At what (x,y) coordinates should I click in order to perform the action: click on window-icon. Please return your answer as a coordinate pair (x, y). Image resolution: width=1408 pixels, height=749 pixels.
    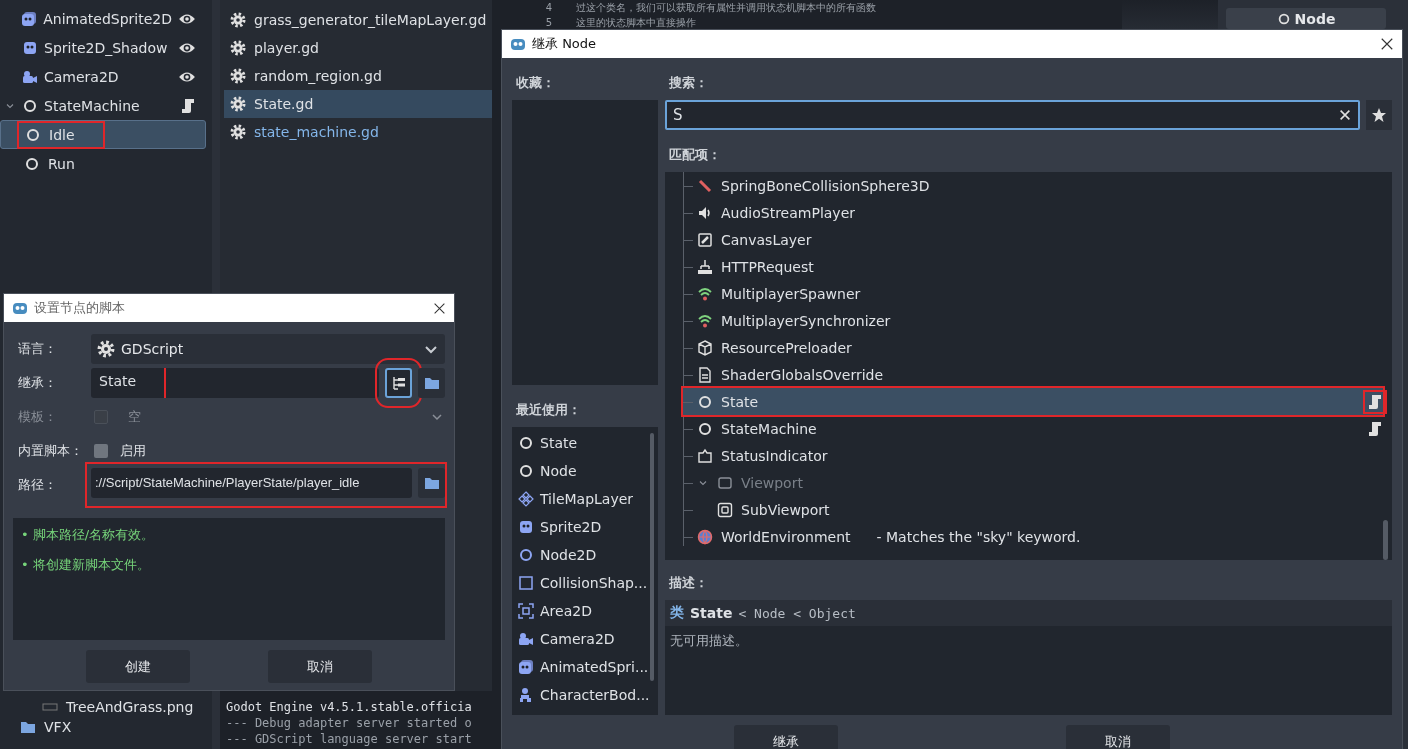
    Looking at the image, I should click on (725, 482).